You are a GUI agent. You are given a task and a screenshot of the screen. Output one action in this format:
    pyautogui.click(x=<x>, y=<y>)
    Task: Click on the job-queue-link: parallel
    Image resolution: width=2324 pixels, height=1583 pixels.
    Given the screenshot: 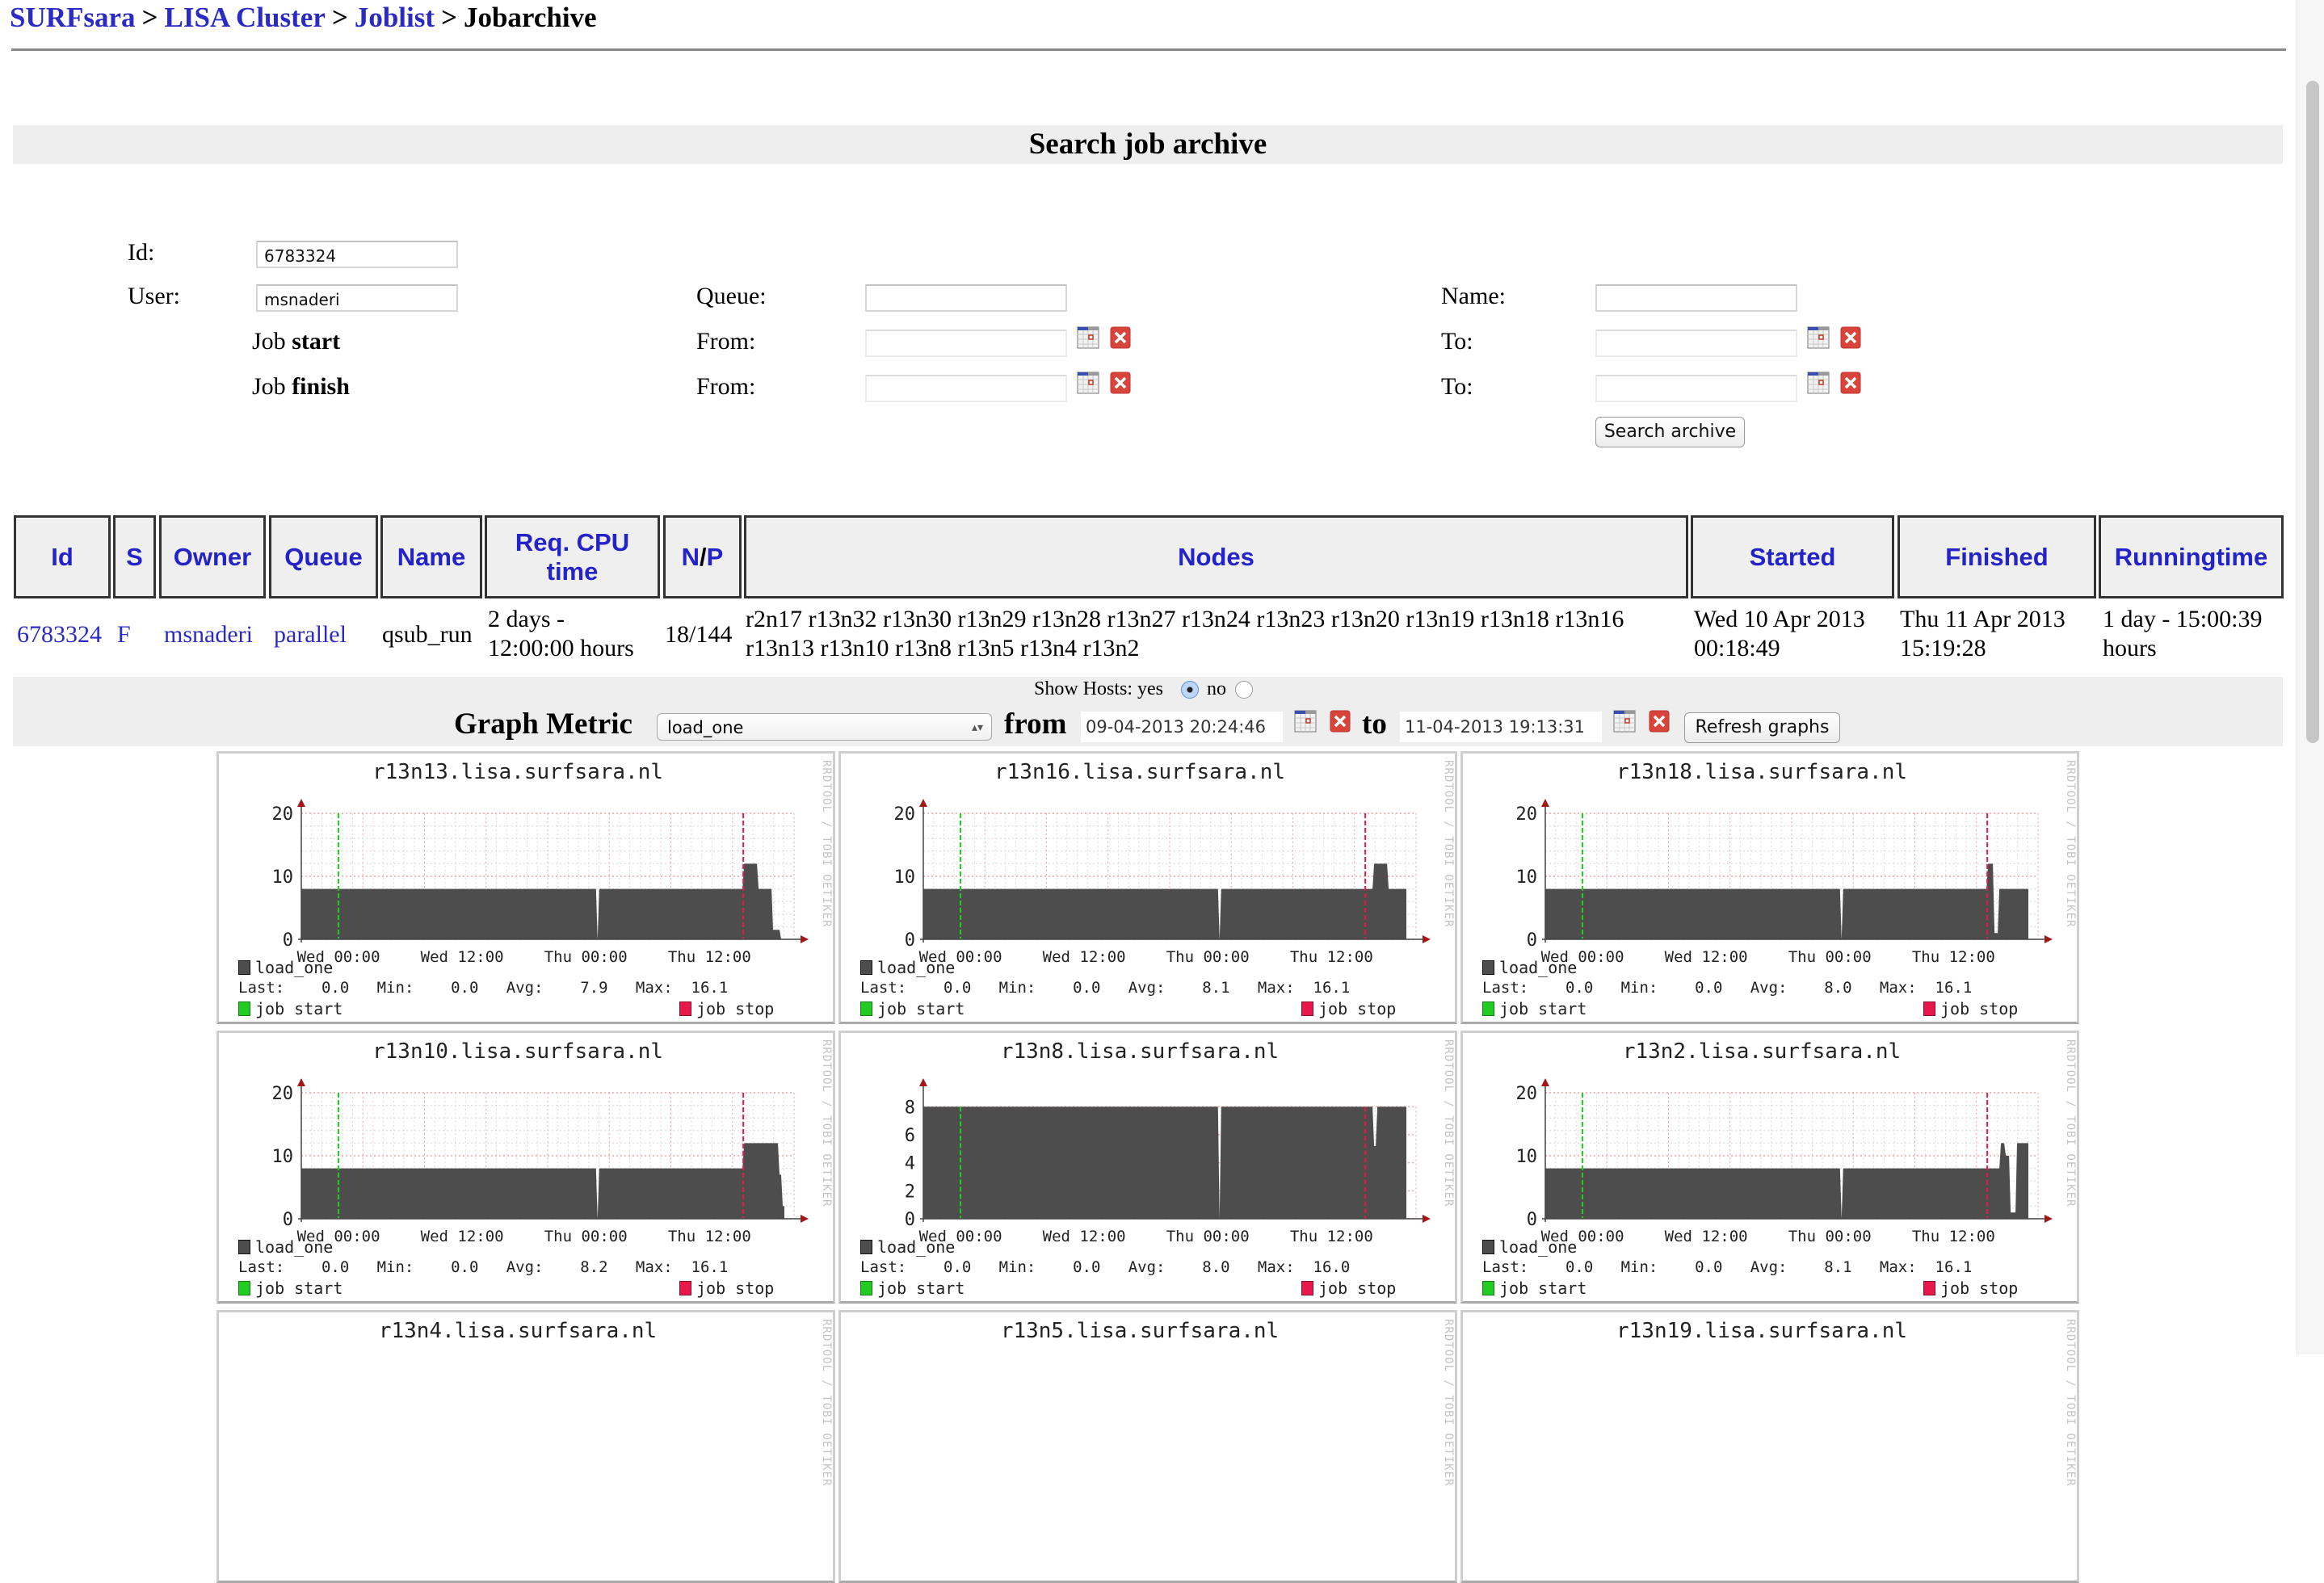 What is the action you would take?
    pyautogui.click(x=310, y=634)
    